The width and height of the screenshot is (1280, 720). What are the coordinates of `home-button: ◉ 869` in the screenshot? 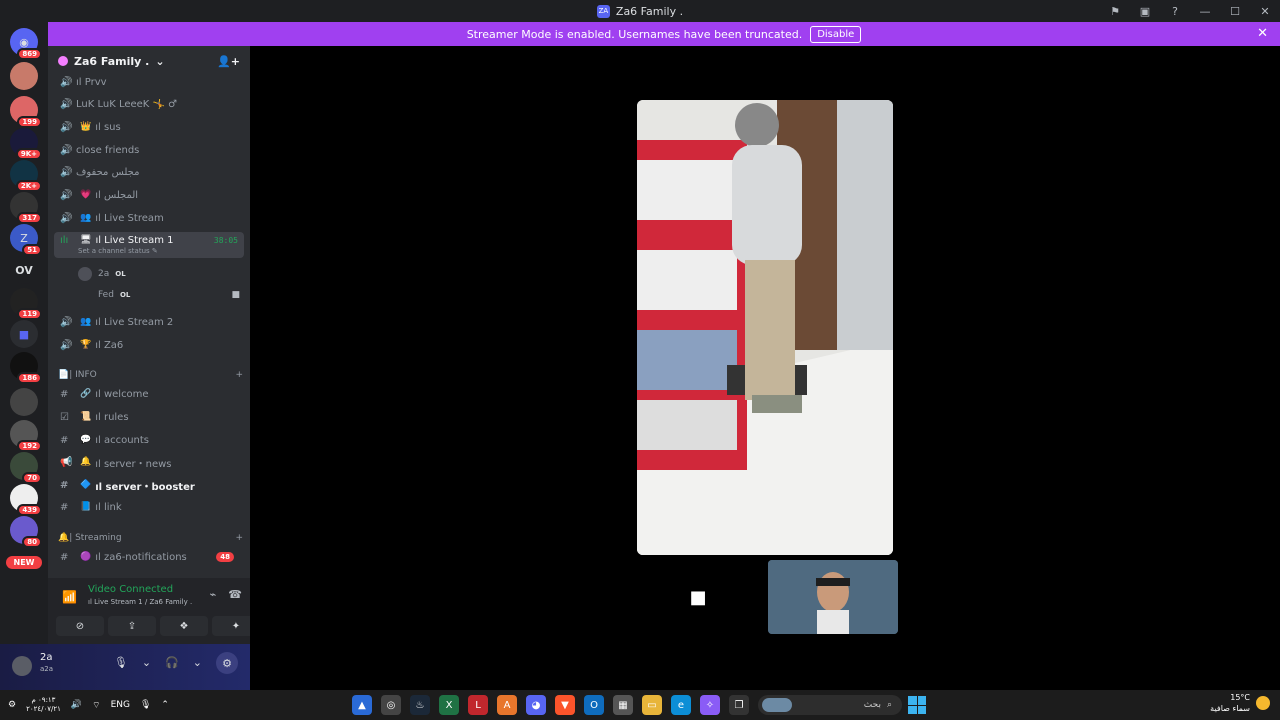 It's located at (26, 44).